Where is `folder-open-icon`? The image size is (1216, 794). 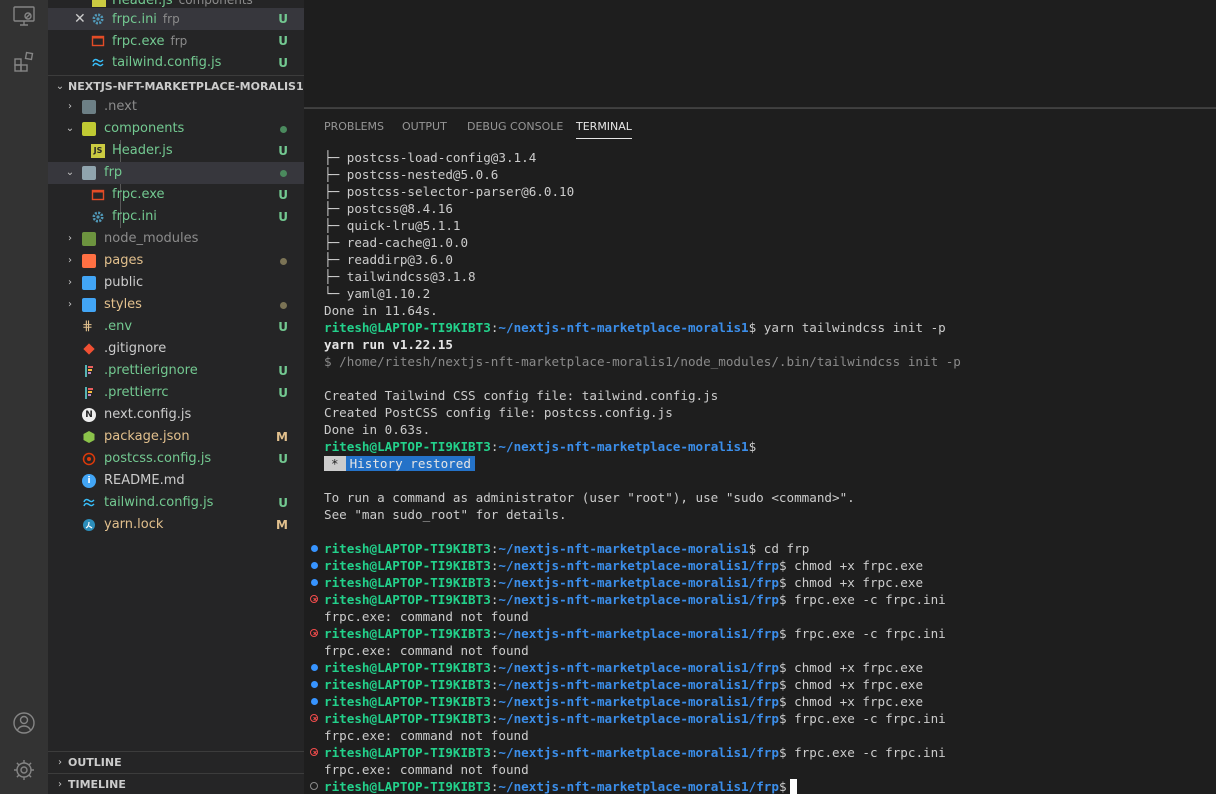 folder-open-icon is located at coordinates (89, 129).